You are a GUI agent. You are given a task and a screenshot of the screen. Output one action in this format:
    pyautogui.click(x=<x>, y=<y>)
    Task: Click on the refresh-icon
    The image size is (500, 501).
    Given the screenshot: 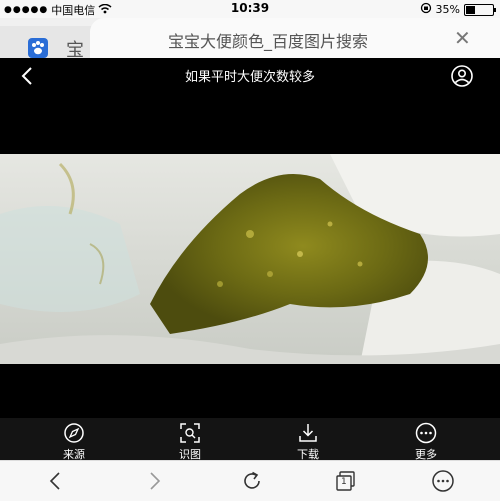 What is the action you would take?
    pyautogui.click(x=252, y=481)
    